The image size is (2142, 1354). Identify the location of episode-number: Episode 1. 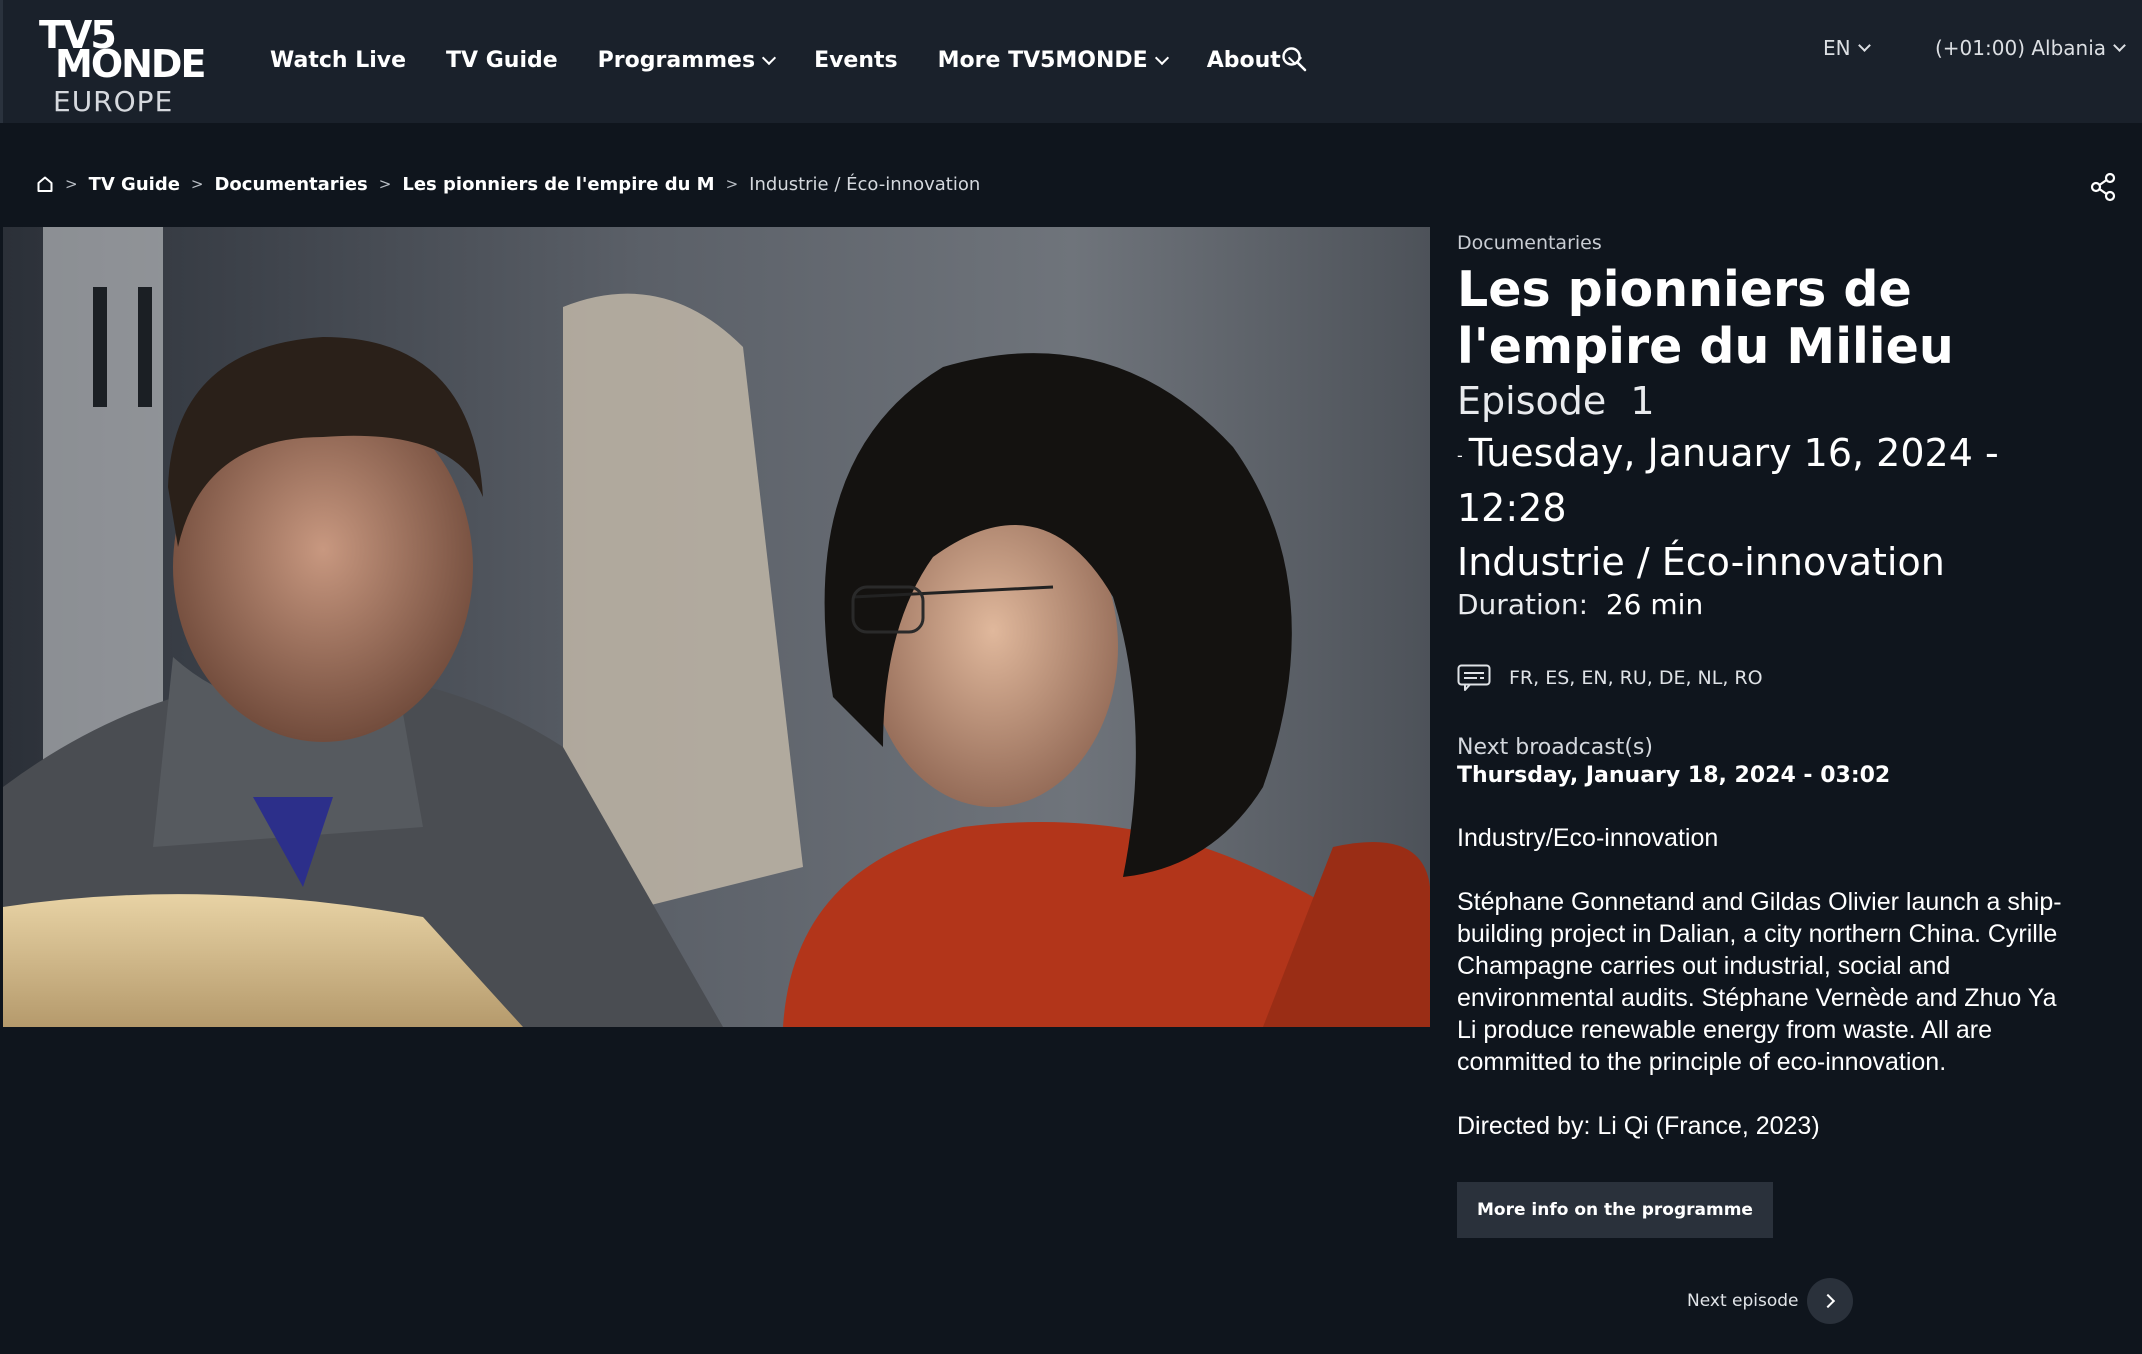
(1767, 401).